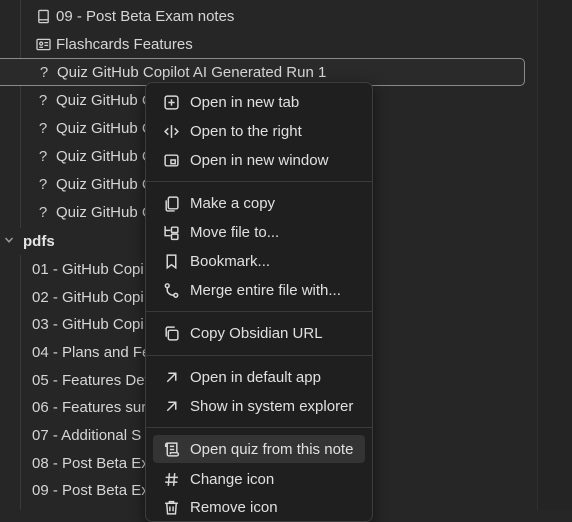  I want to click on menu-item-label: Show in system explorer, so click(272, 406).